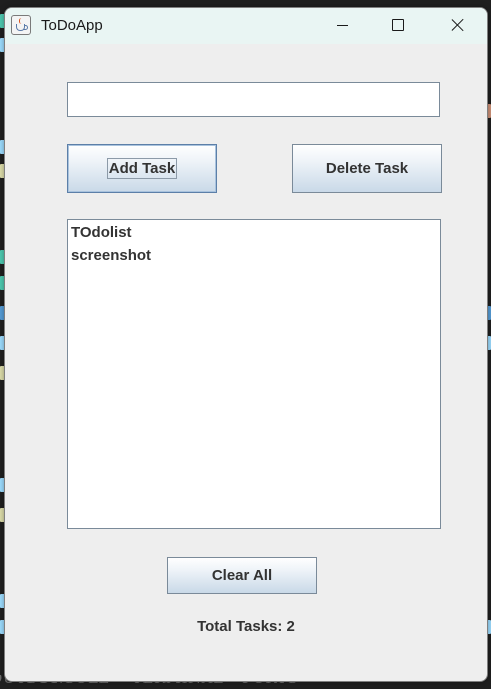 This screenshot has height=689, width=491. What do you see at coordinates (242, 575) in the screenshot?
I see `clear-all-button: Clear All` at bounding box center [242, 575].